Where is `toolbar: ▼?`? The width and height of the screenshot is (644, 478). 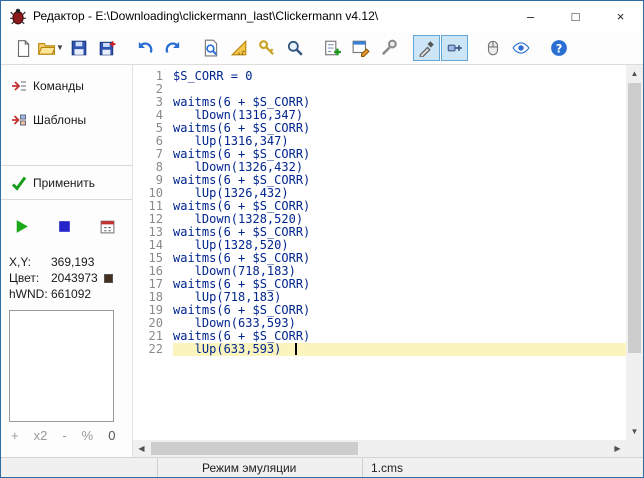
toolbar: ▼? is located at coordinates (322, 48).